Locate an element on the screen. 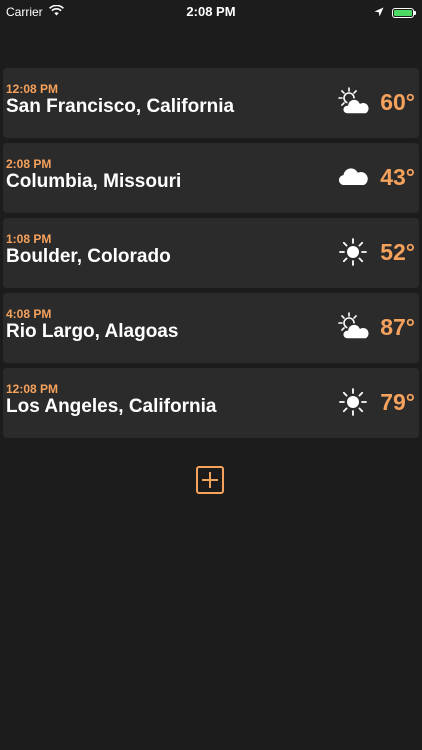  city-card: 12:08 PM Los Angeles, California 79° is located at coordinates (211, 403).